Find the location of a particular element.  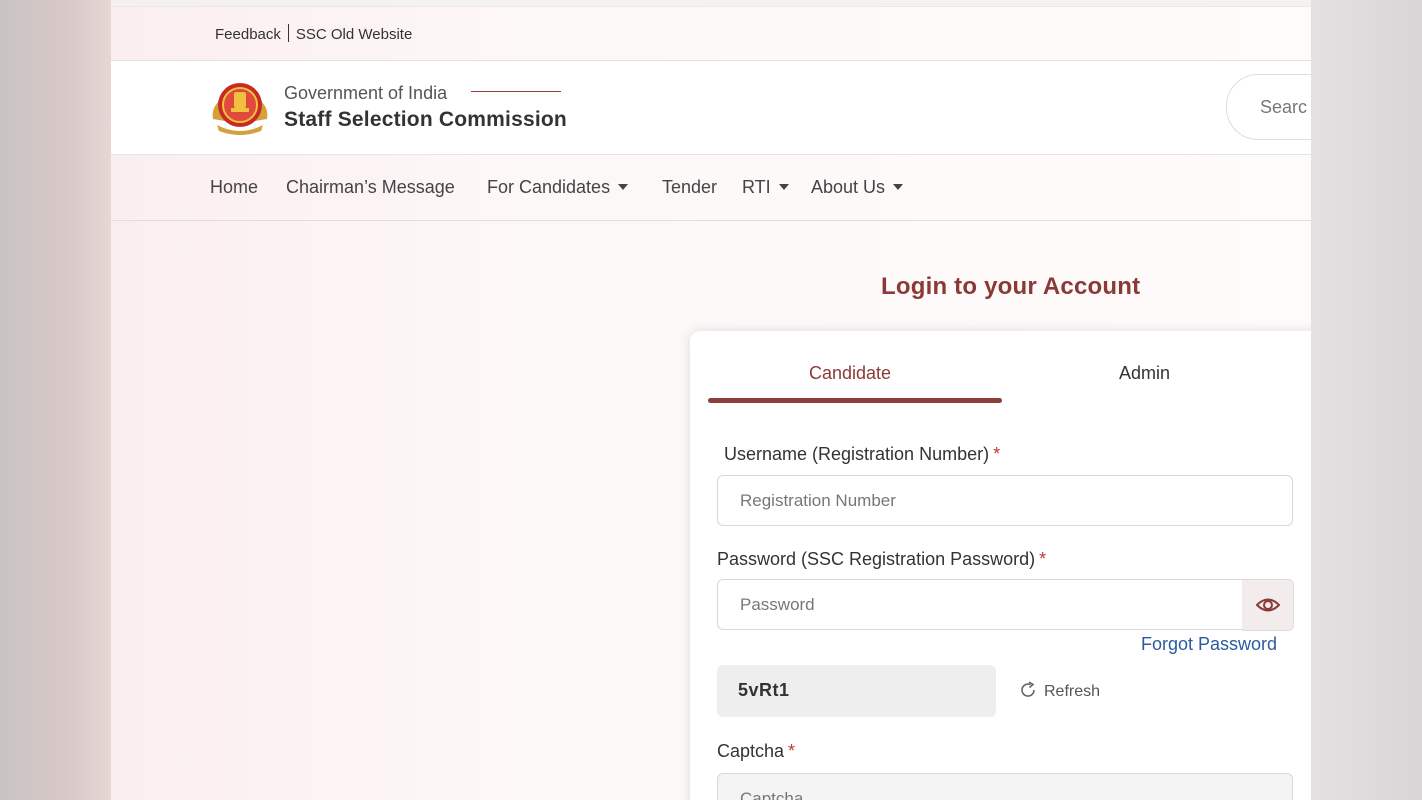

utility-bar: Feedback SSC Old Website is located at coordinates (711, 34).